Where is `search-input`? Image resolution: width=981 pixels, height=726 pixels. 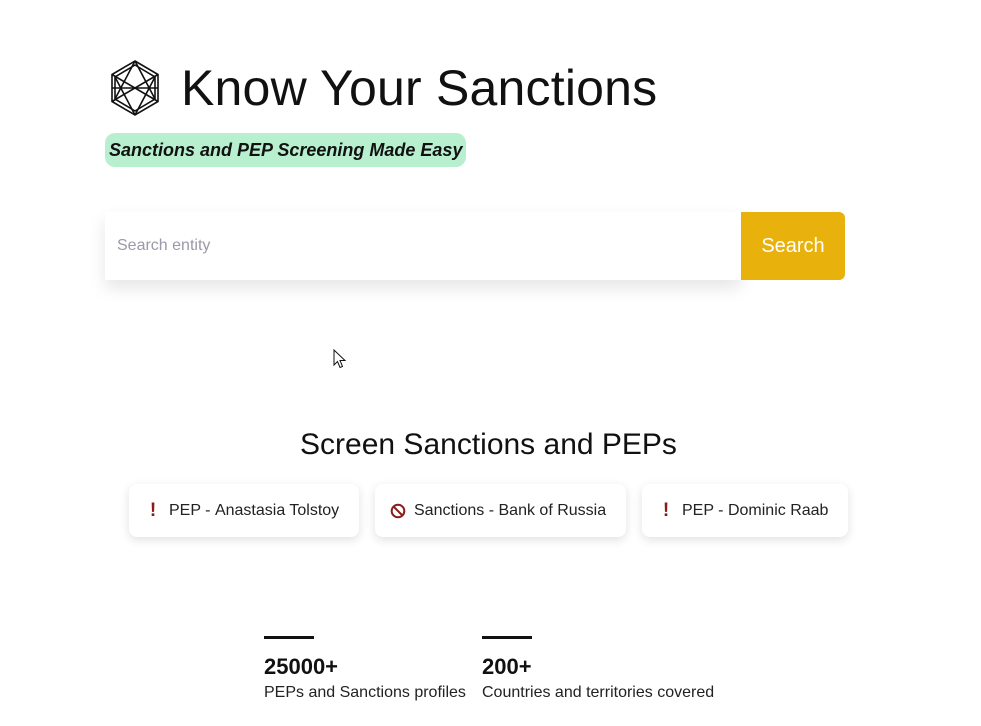 search-input is located at coordinates (423, 246).